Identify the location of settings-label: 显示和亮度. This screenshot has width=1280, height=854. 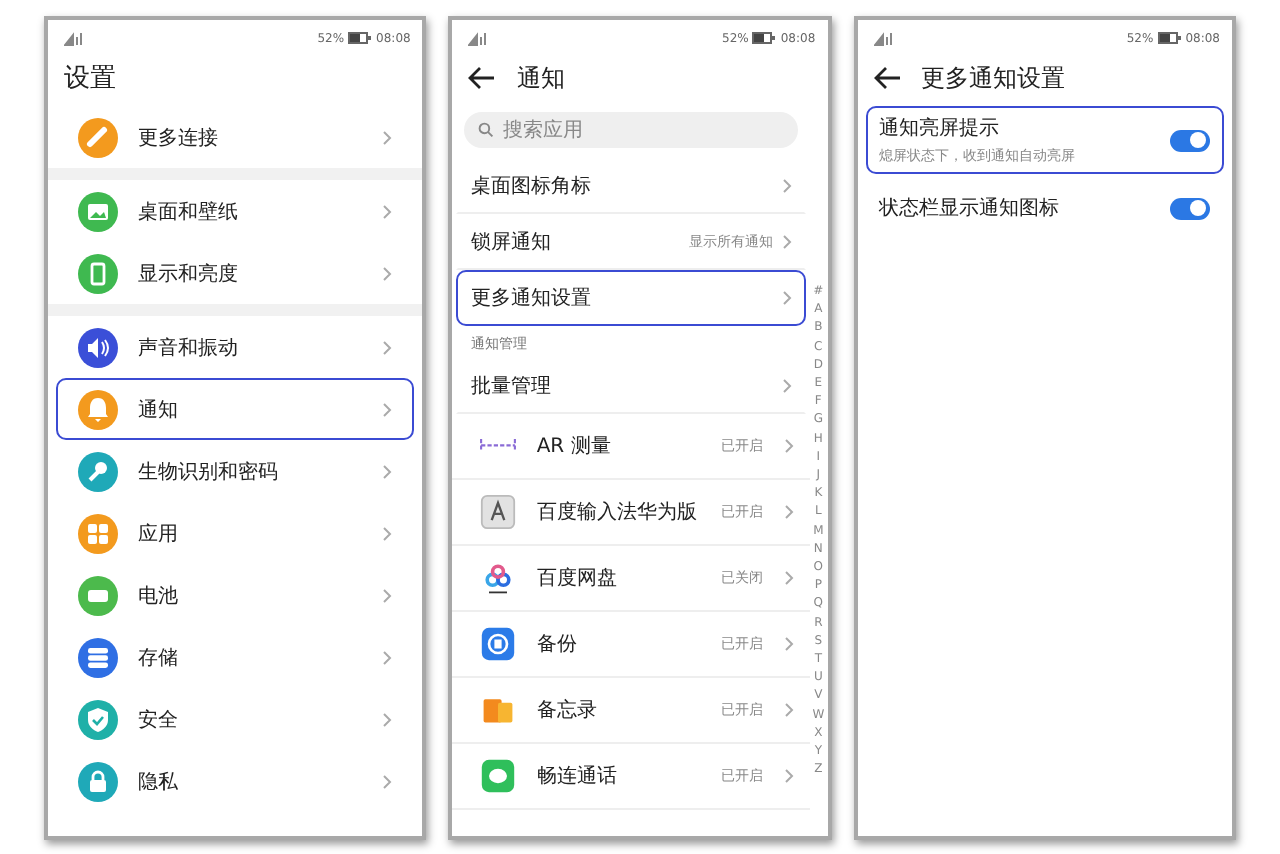
(189, 274).